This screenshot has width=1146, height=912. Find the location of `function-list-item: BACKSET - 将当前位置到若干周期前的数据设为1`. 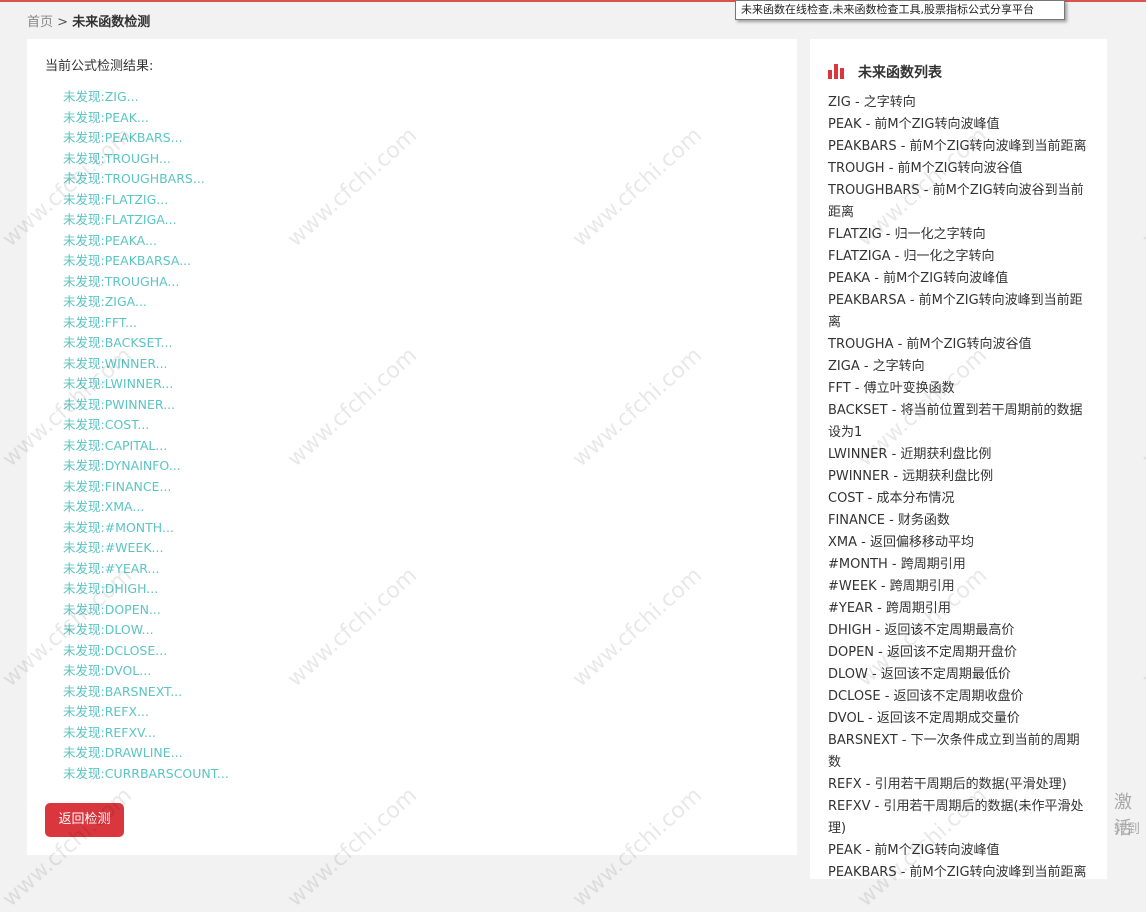

function-list-item: BACKSET - 将当前位置到若干周期前的数据设为1 is located at coordinates (959, 422).